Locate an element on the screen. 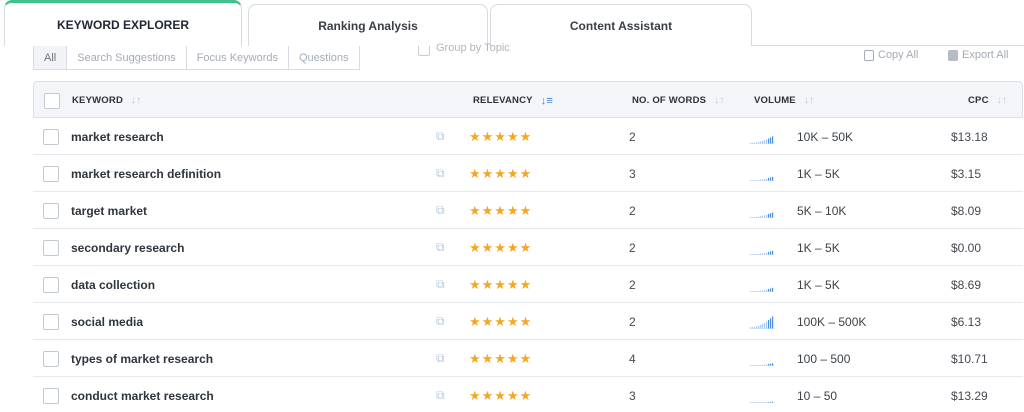 The width and height of the screenshot is (1024, 412). group-by-topic-toggle: Group by Topic is located at coordinates (464, 49).